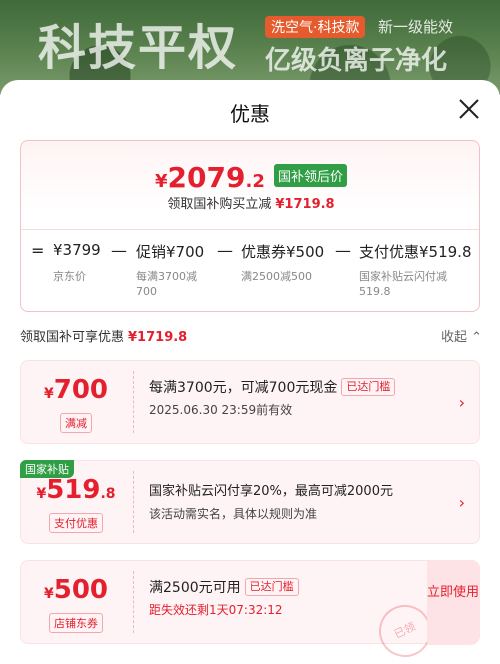 This screenshot has height=664, width=500. What do you see at coordinates (77, 250) in the screenshot?
I see `list-price: ¥3799` at bounding box center [77, 250].